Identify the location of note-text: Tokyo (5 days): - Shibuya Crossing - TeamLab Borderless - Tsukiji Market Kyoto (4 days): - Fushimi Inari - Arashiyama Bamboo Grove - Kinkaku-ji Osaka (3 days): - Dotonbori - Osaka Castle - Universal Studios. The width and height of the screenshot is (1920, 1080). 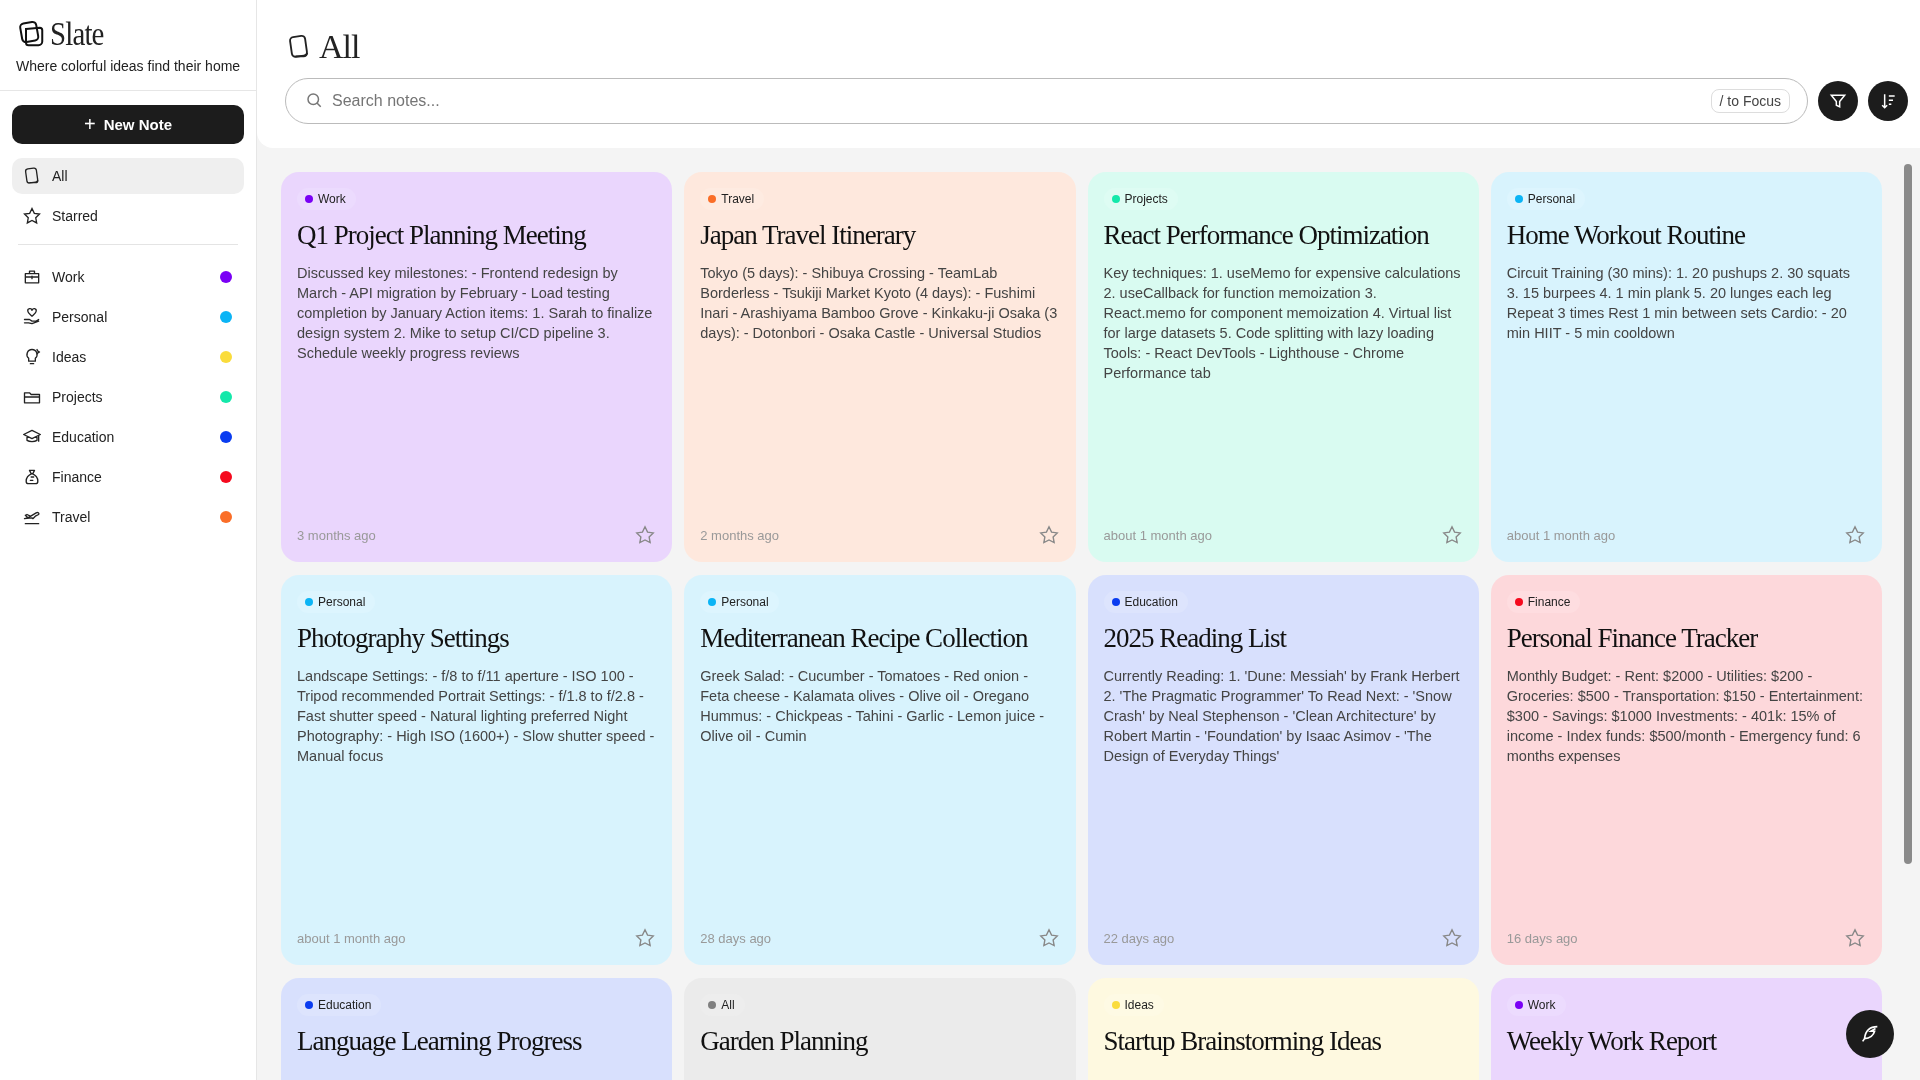
(879, 303).